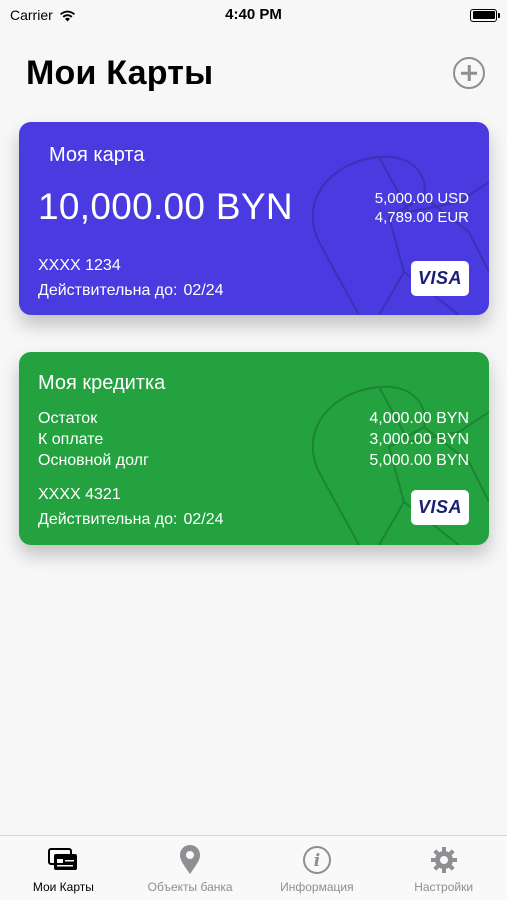 The width and height of the screenshot is (507, 900). I want to click on balance-usd: 5,000.00 USD, so click(421, 198).